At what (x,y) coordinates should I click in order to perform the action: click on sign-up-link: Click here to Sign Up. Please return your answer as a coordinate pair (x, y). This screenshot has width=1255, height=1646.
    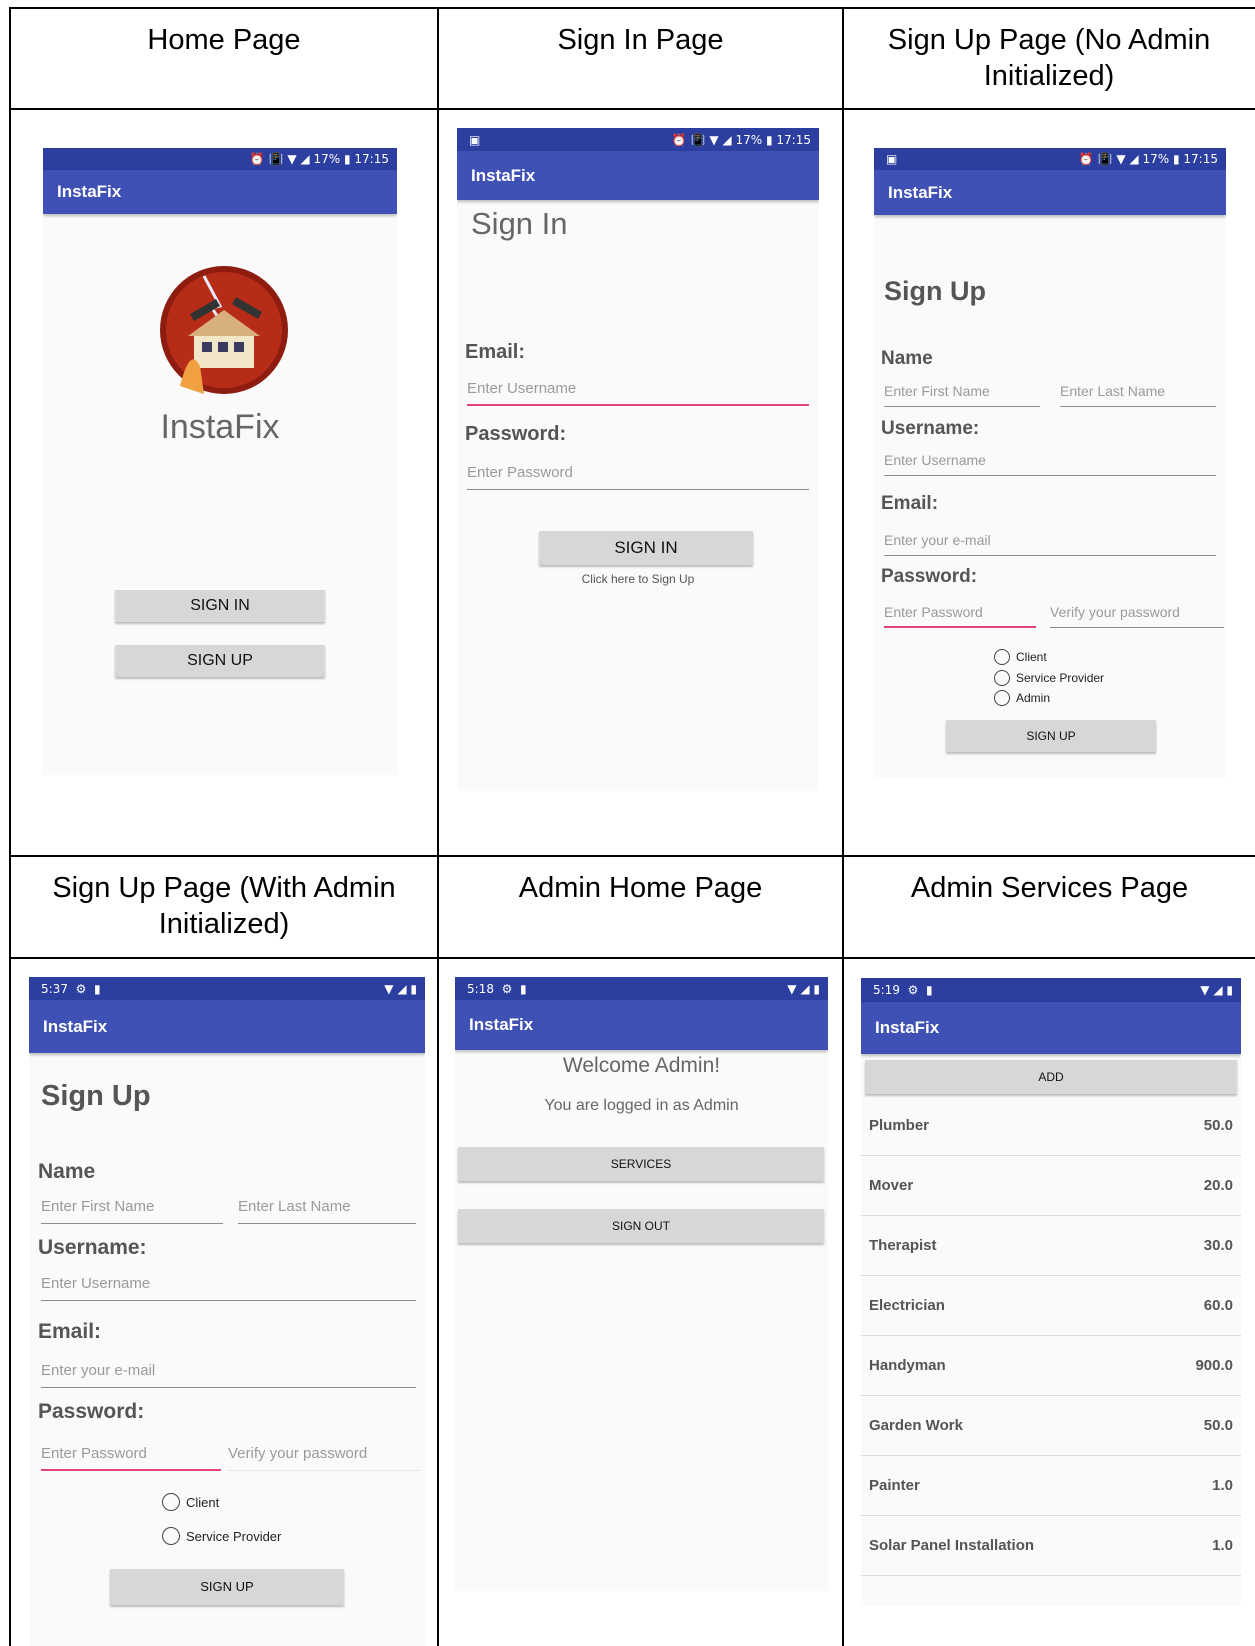
    Looking at the image, I should click on (638, 579).